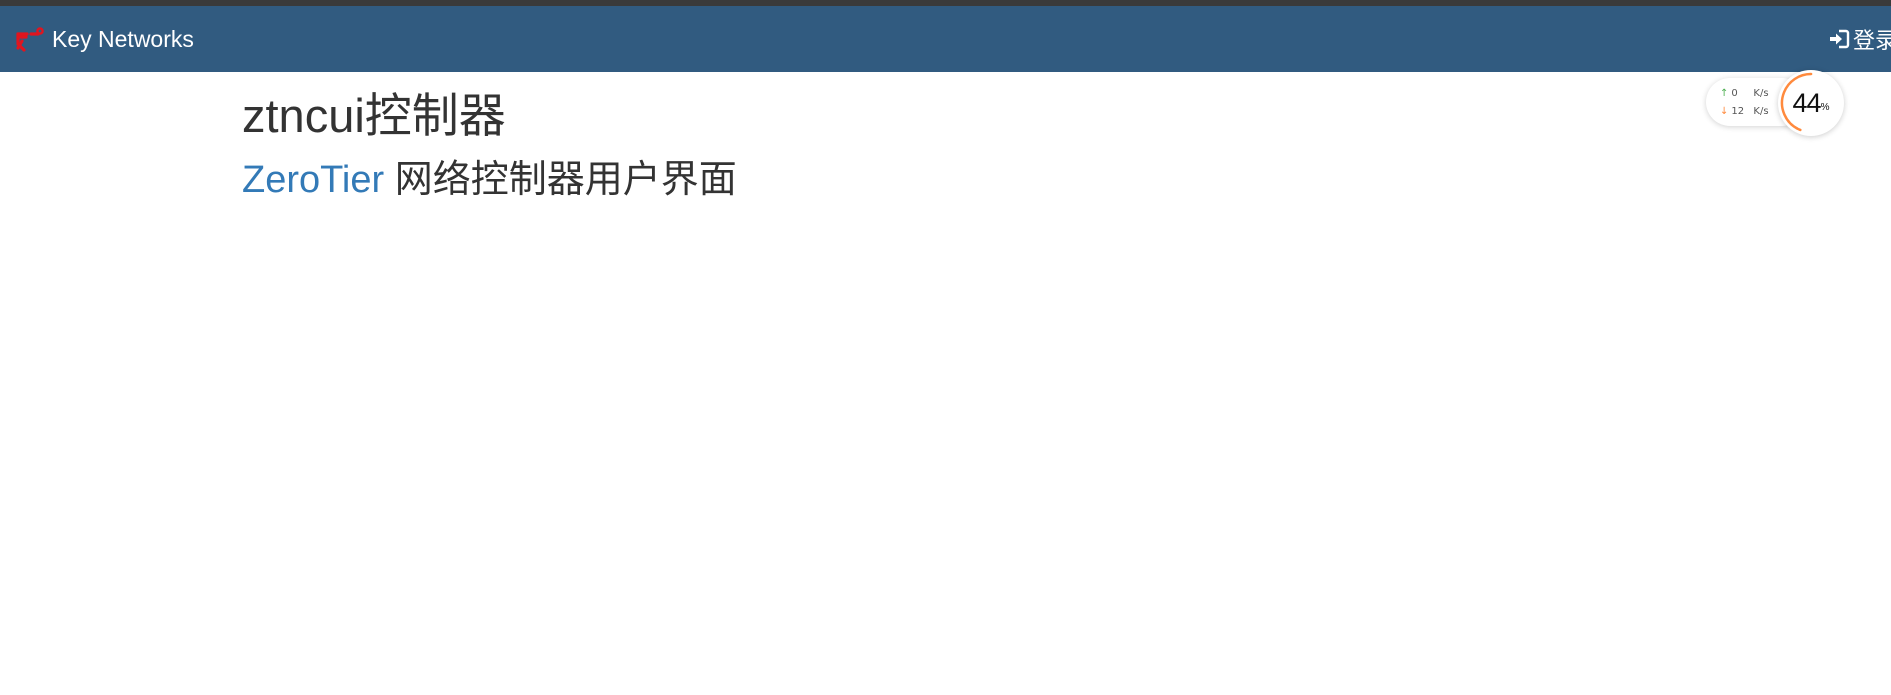 Image resolution: width=1891 pixels, height=695 pixels. Describe the element at coordinates (1744, 93) in the screenshot. I see `upload-speed-row: ↑ 0 K/s` at that location.